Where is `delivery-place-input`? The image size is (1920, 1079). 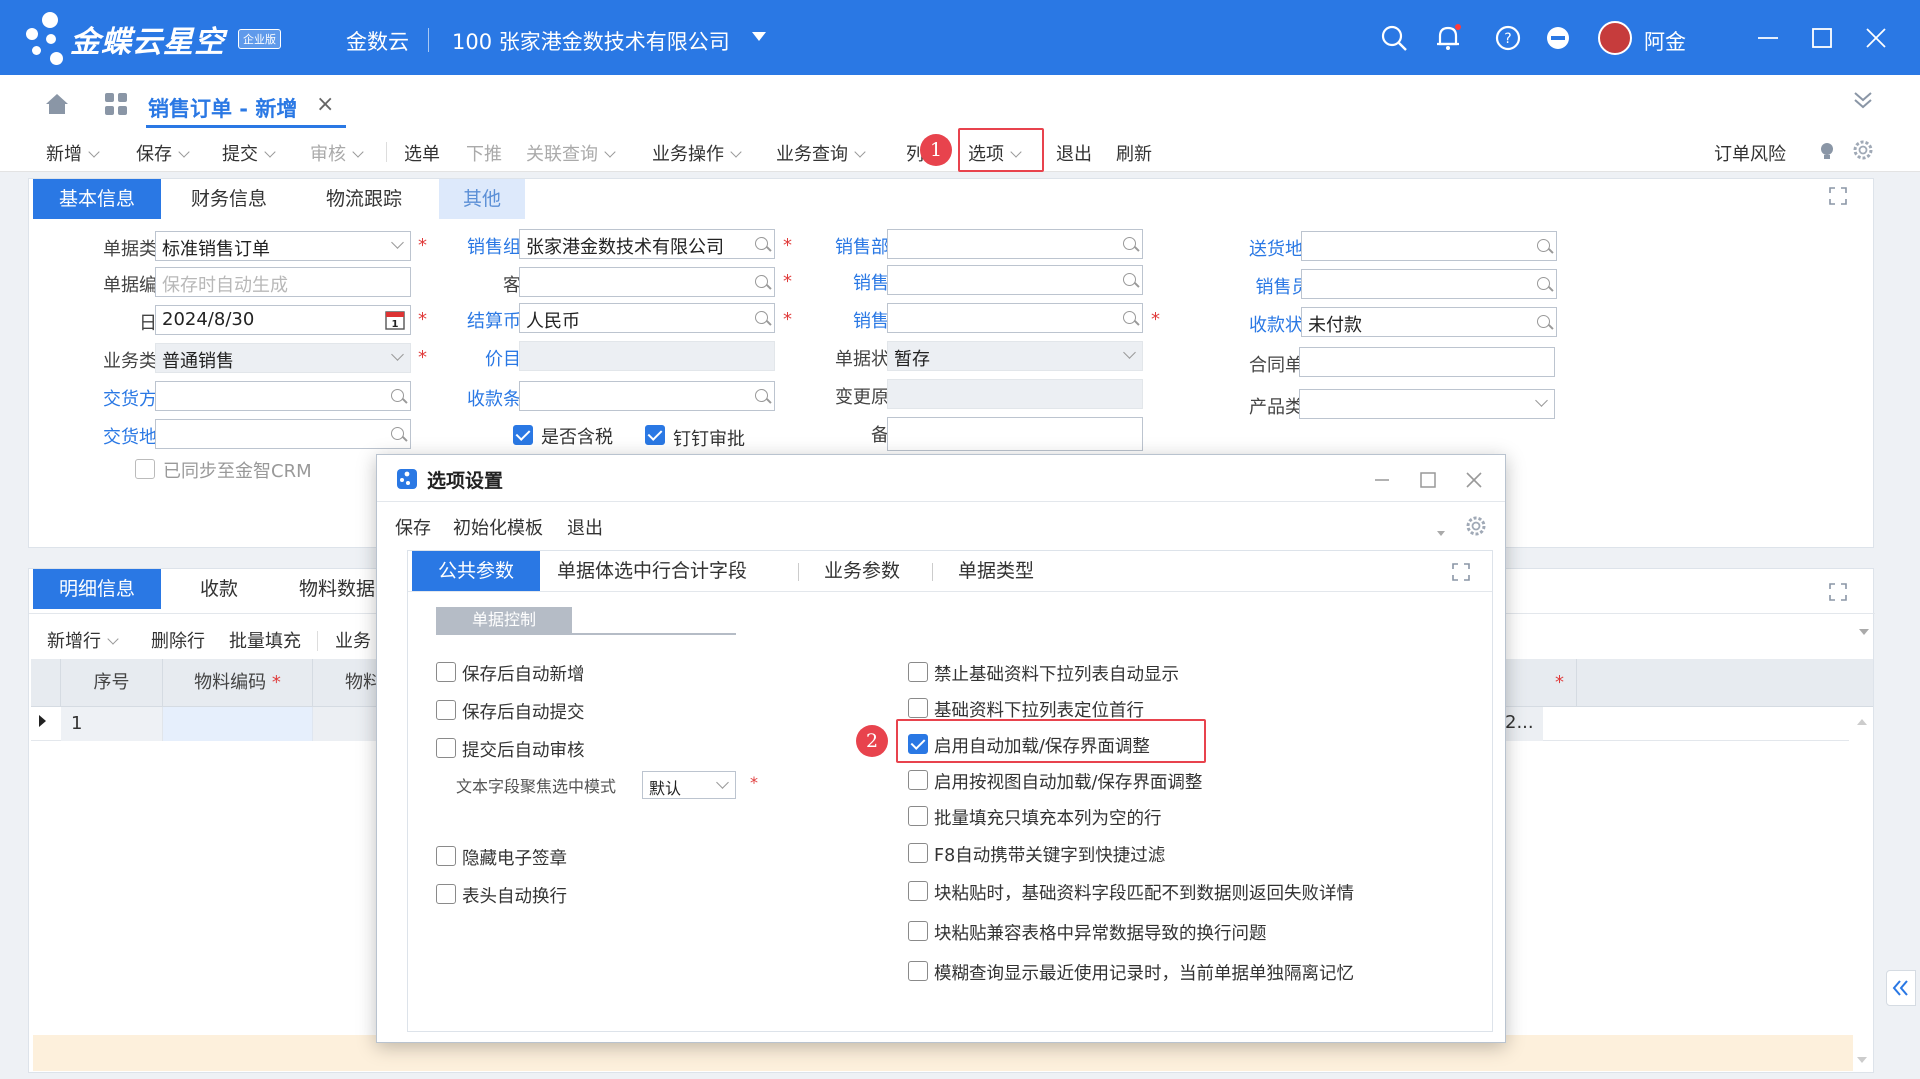 delivery-place-input is located at coordinates (283, 434).